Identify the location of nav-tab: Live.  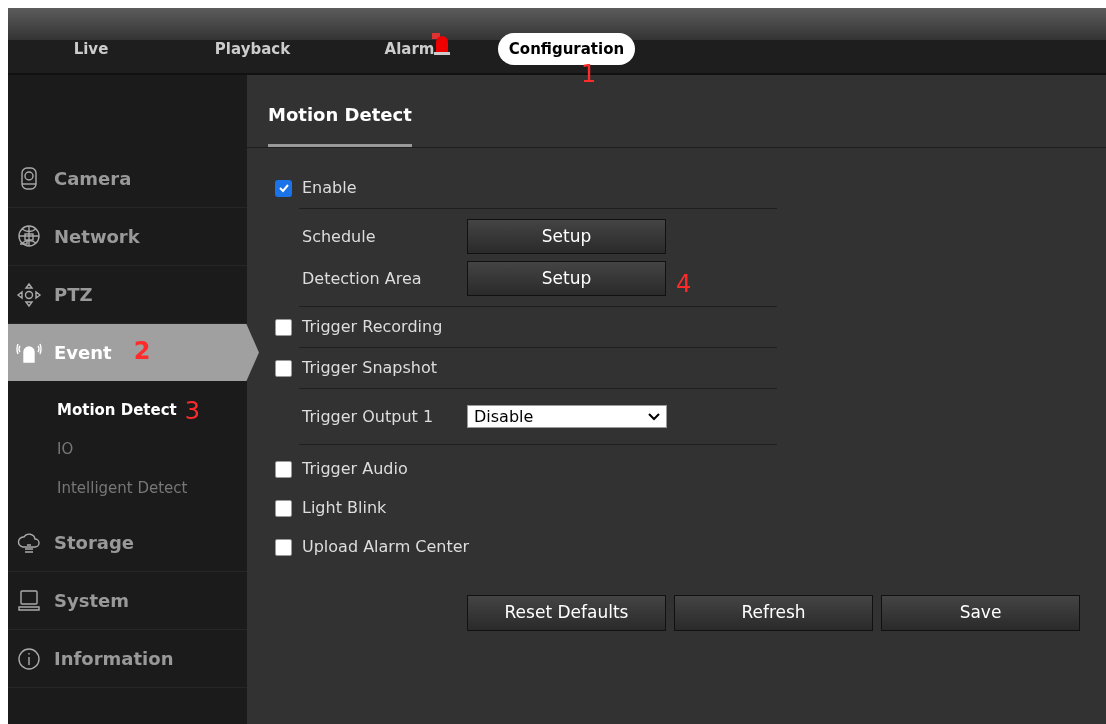
(91, 49).